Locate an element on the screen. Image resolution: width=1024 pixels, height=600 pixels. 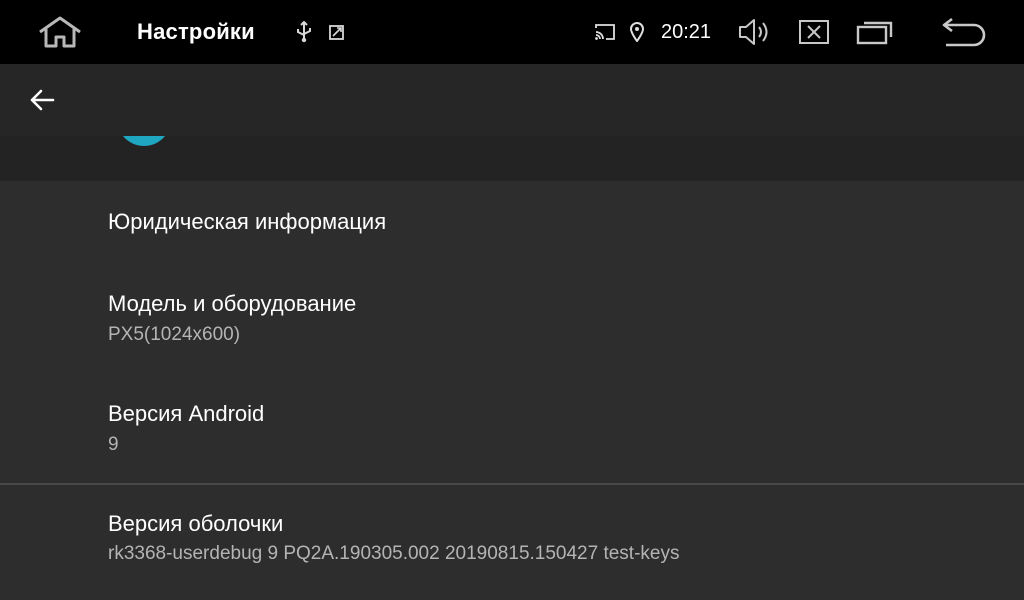
clock: 20:21 is located at coordinates (686, 31).